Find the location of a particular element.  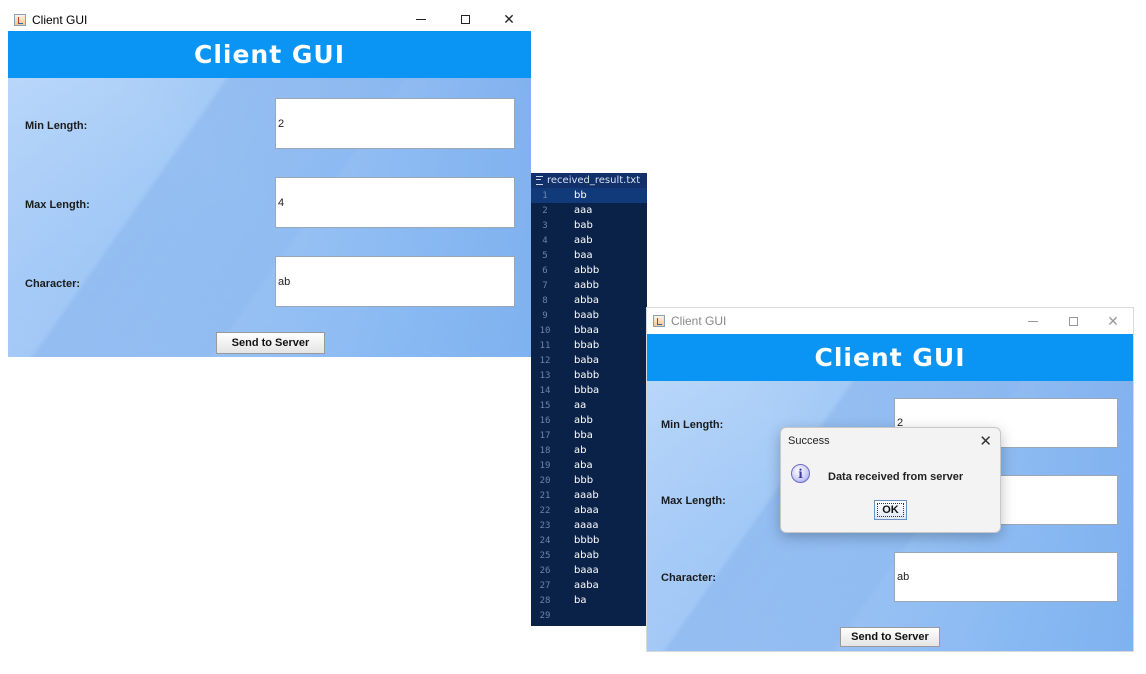

editor-line: 14 bbba is located at coordinates (589, 390).